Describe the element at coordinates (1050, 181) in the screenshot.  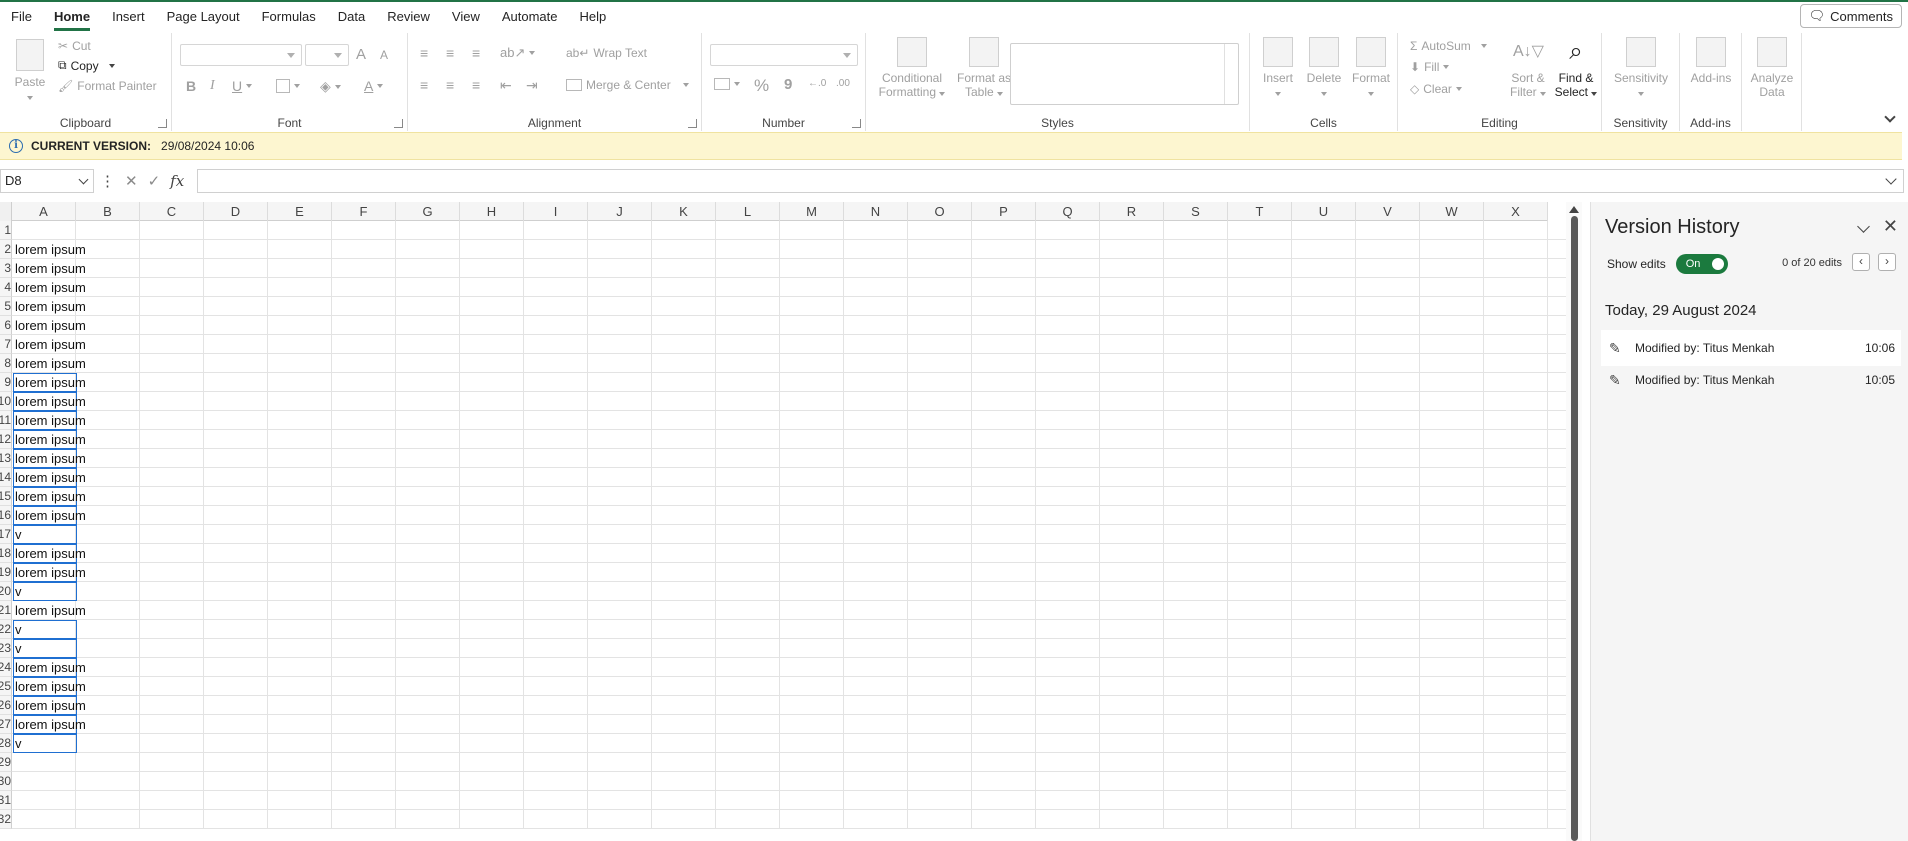
I see `formula-input` at that location.